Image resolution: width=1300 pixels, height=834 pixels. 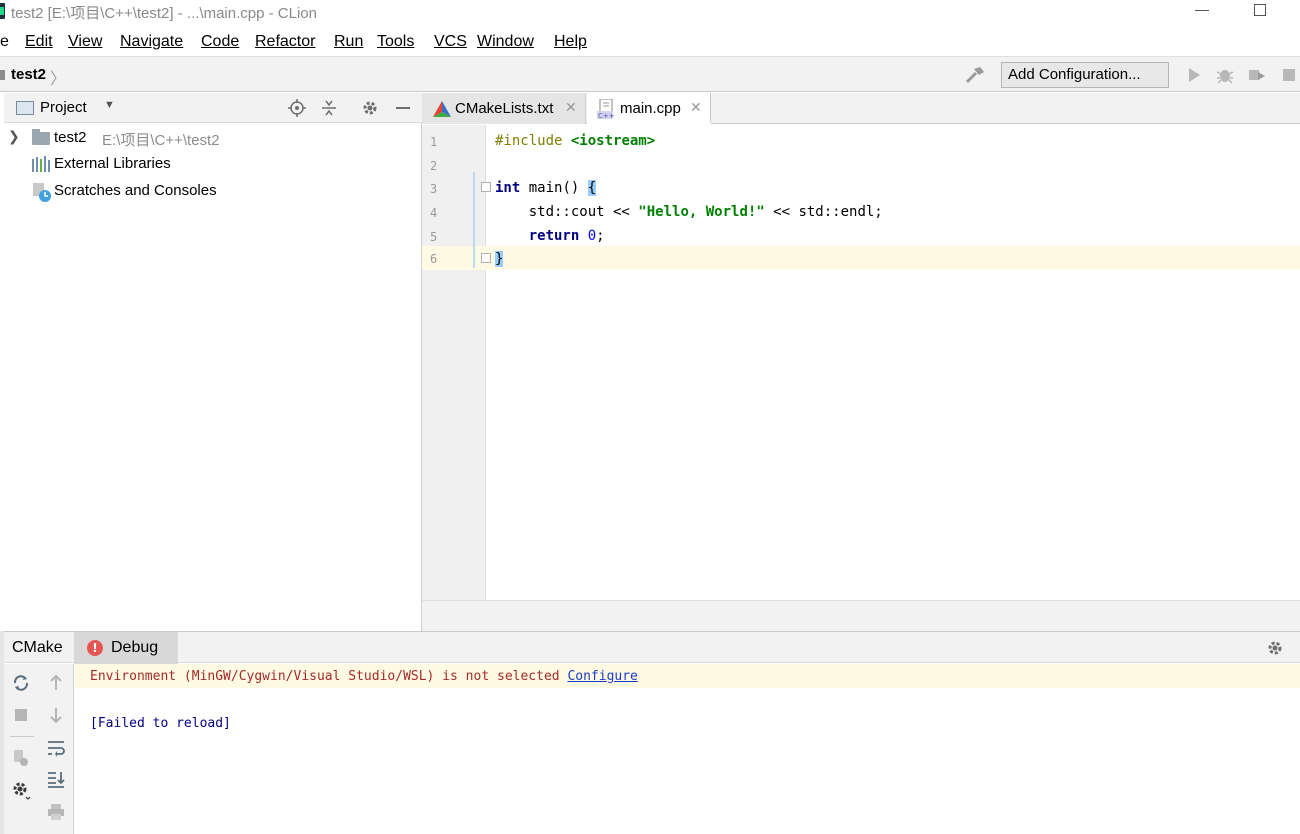 I want to click on scroll-to-end-icon, so click(x=56, y=779).